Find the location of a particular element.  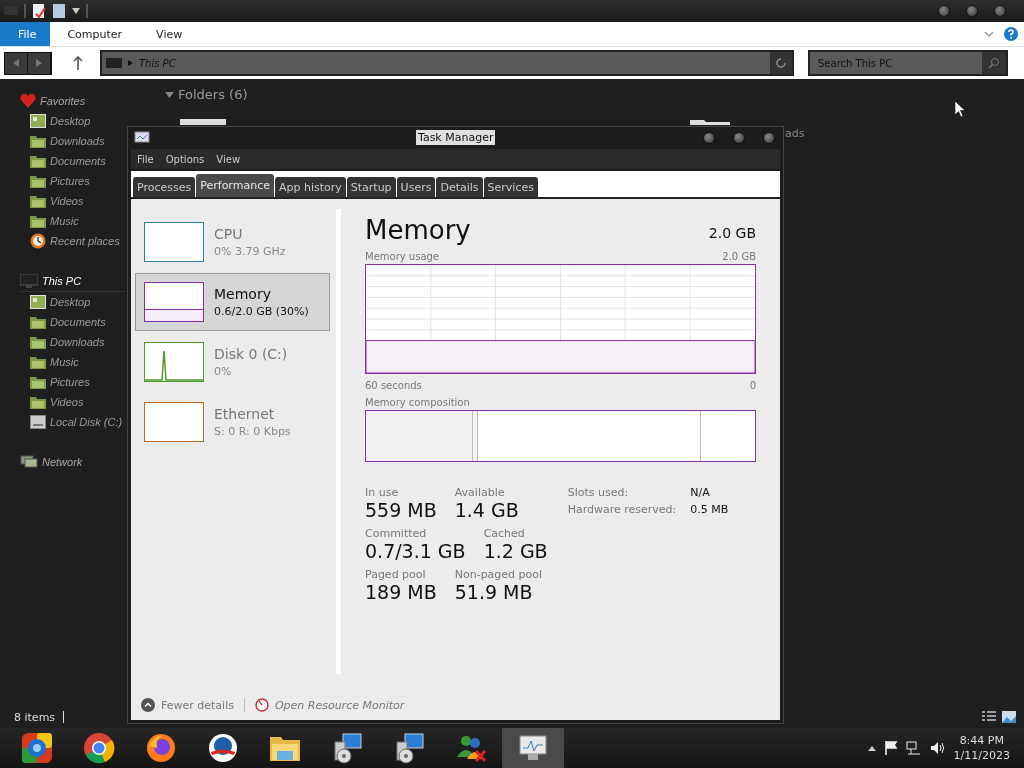

resource-detail: 0% is located at coordinates (223, 371).